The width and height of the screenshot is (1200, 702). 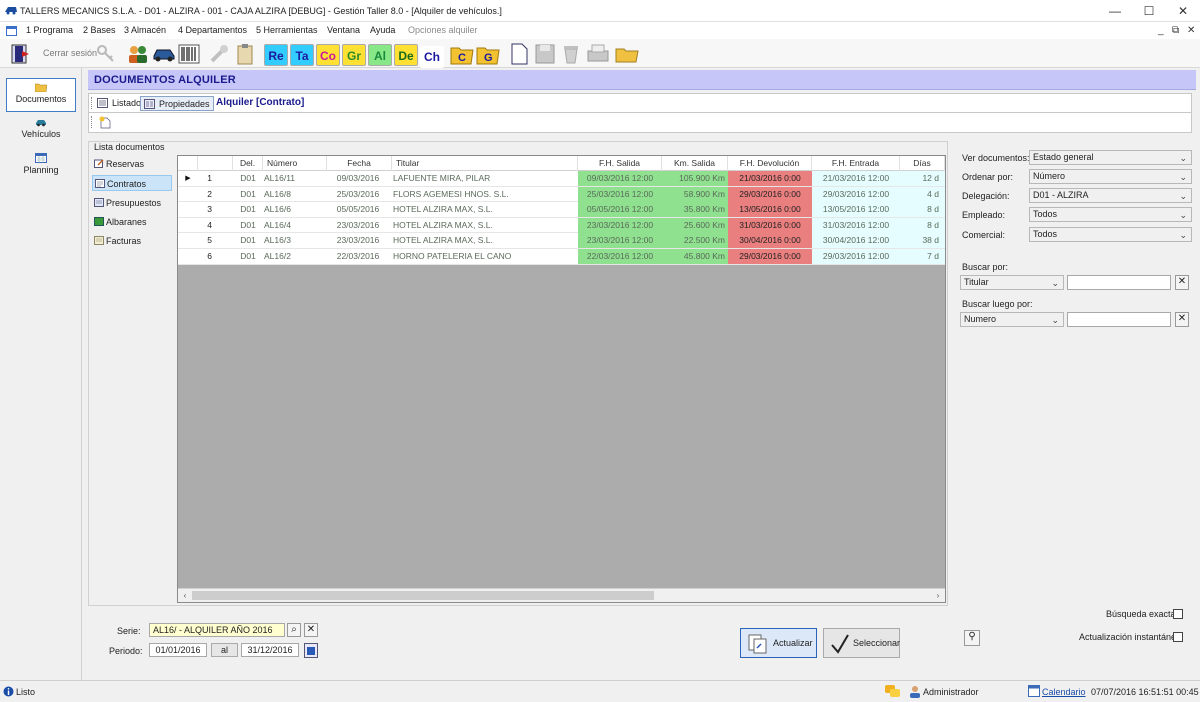 What do you see at coordinates (302, 55) in the screenshot?
I see `toolbar-ta-button: Ta` at bounding box center [302, 55].